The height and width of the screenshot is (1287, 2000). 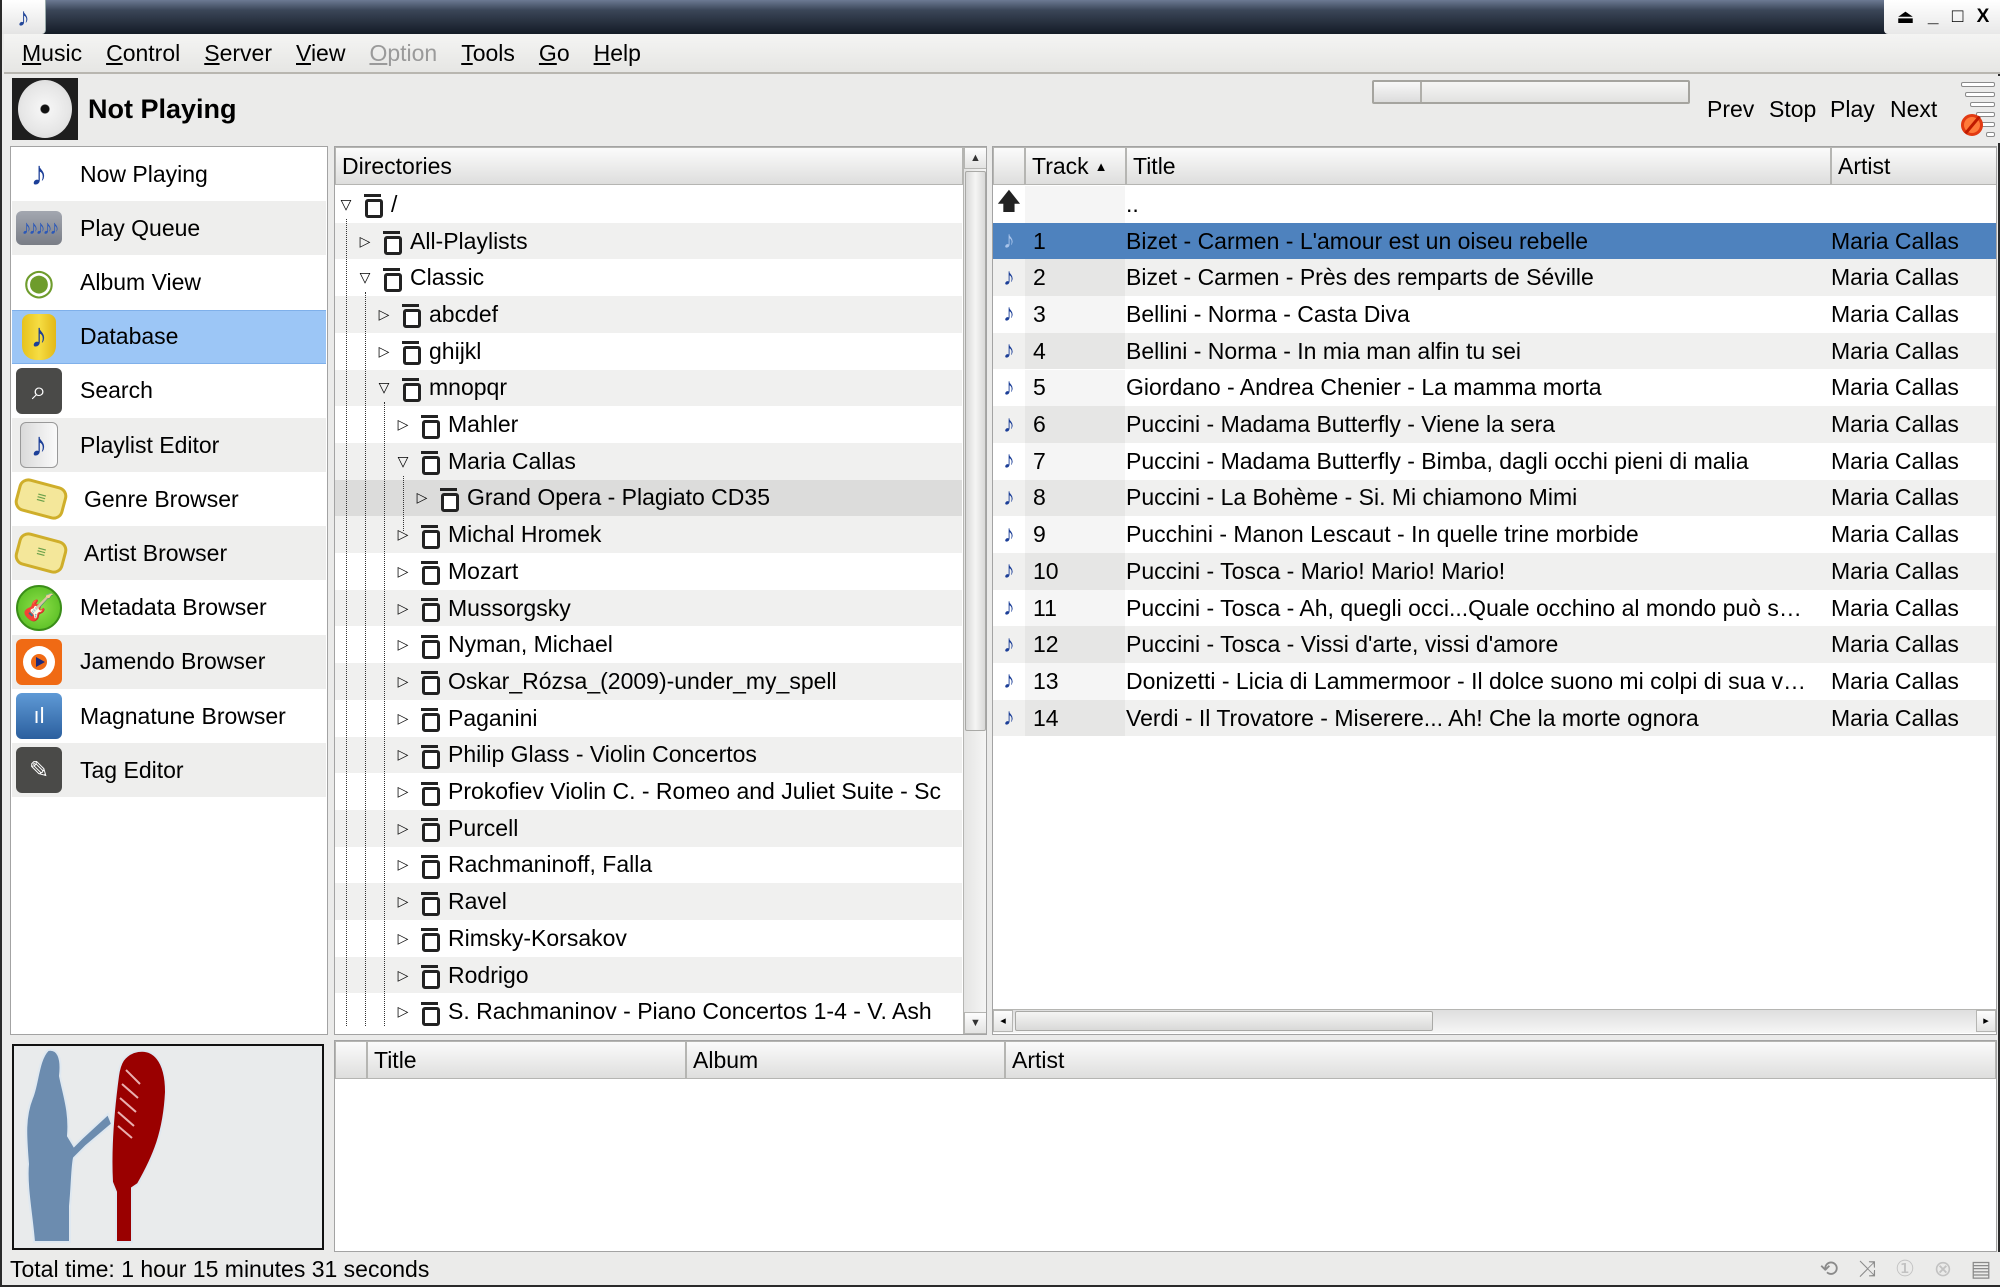 What do you see at coordinates (648, 975) in the screenshot?
I see `directory-item: ▷ Rodrigo` at bounding box center [648, 975].